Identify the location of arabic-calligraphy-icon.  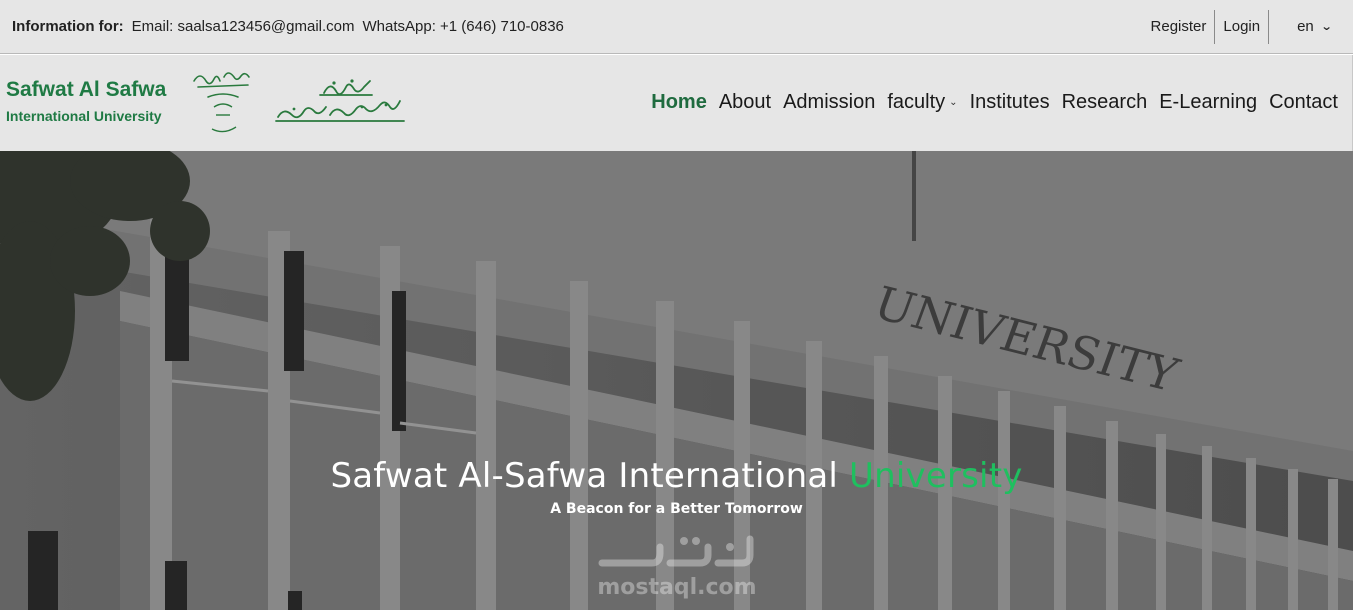
(340, 100).